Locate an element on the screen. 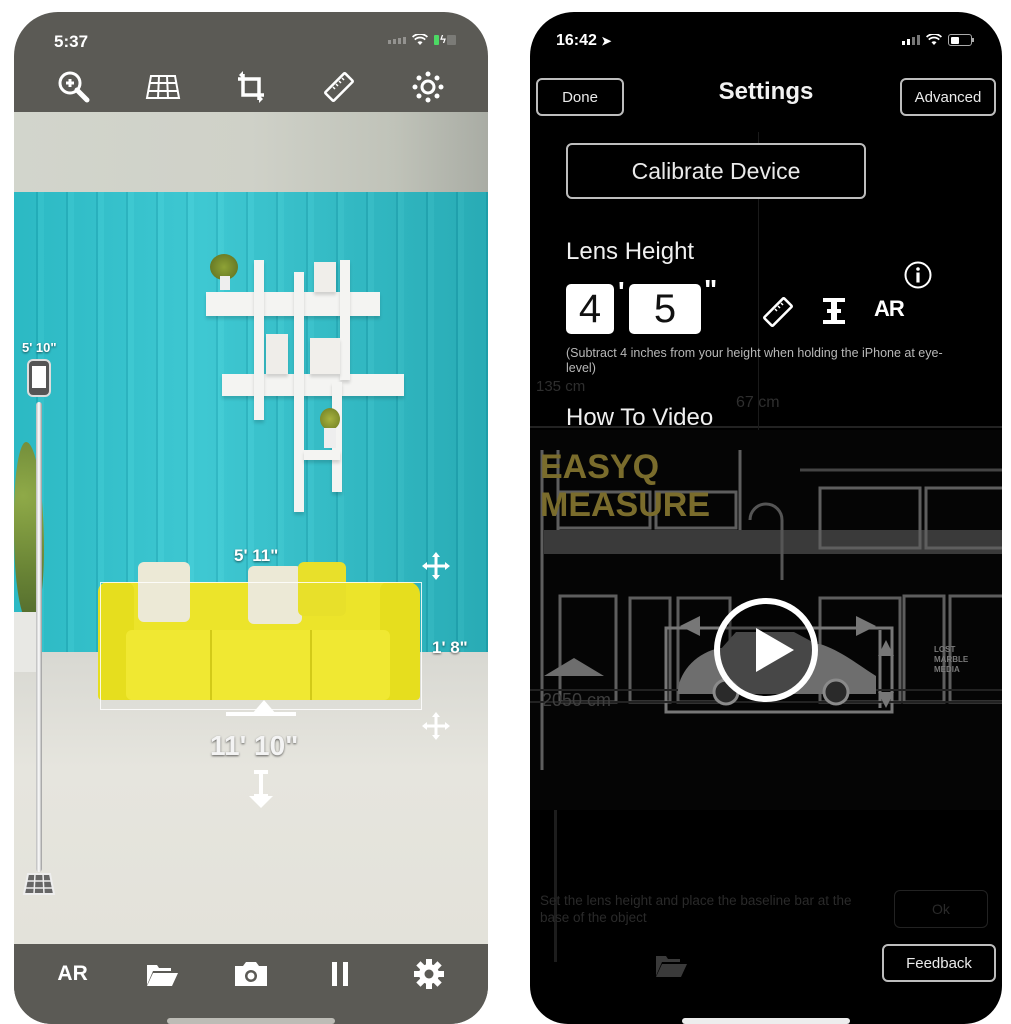 This screenshot has height=1024, width=1011. ruler-icon is located at coordinates (339, 87).